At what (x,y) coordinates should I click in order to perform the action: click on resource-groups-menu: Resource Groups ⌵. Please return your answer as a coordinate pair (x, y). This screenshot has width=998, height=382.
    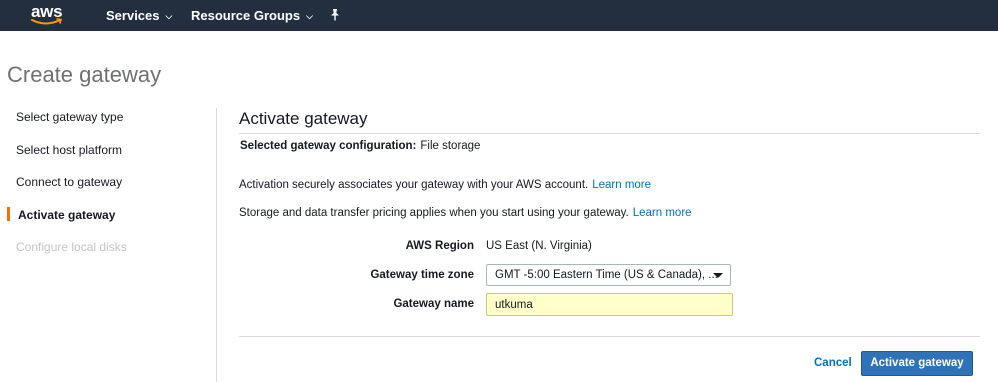
    Looking at the image, I should click on (252, 15).